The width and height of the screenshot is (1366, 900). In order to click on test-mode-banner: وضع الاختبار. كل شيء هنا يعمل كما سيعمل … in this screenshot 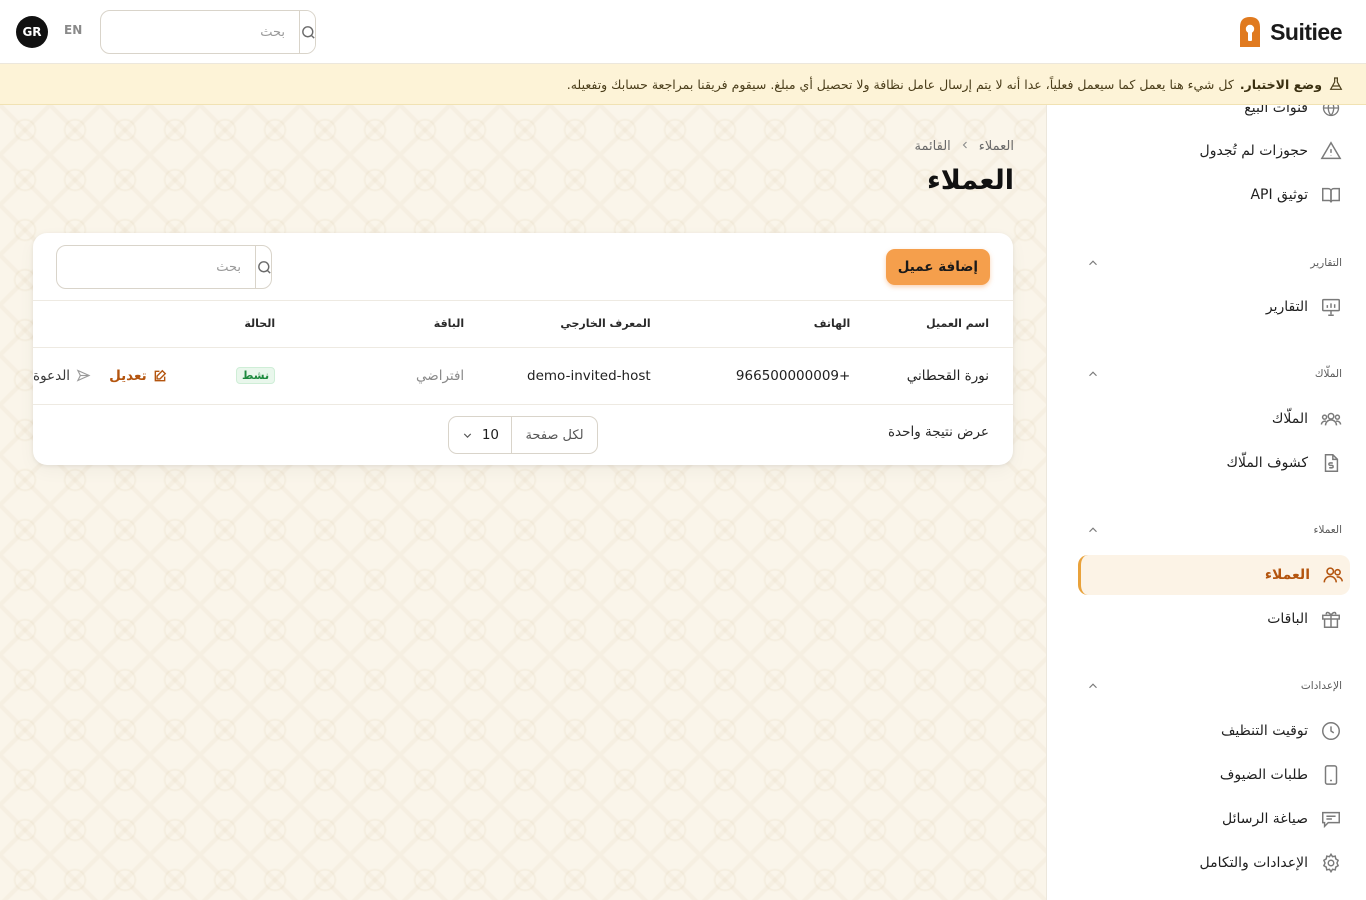, I will do `click(683, 84)`.